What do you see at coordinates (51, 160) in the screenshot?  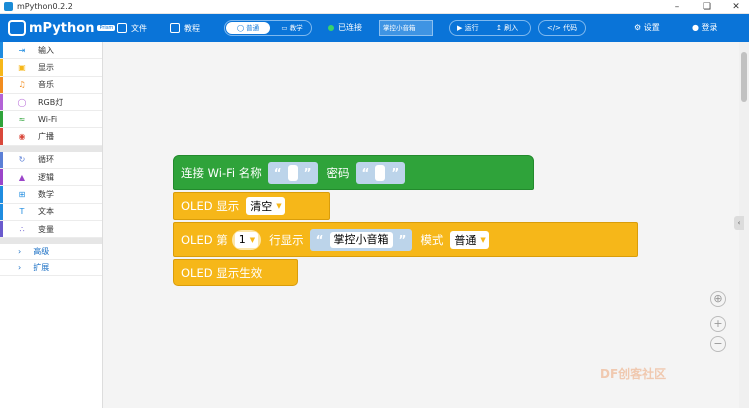 I see `category-loop: ↻ 循环` at bounding box center [51, 160].